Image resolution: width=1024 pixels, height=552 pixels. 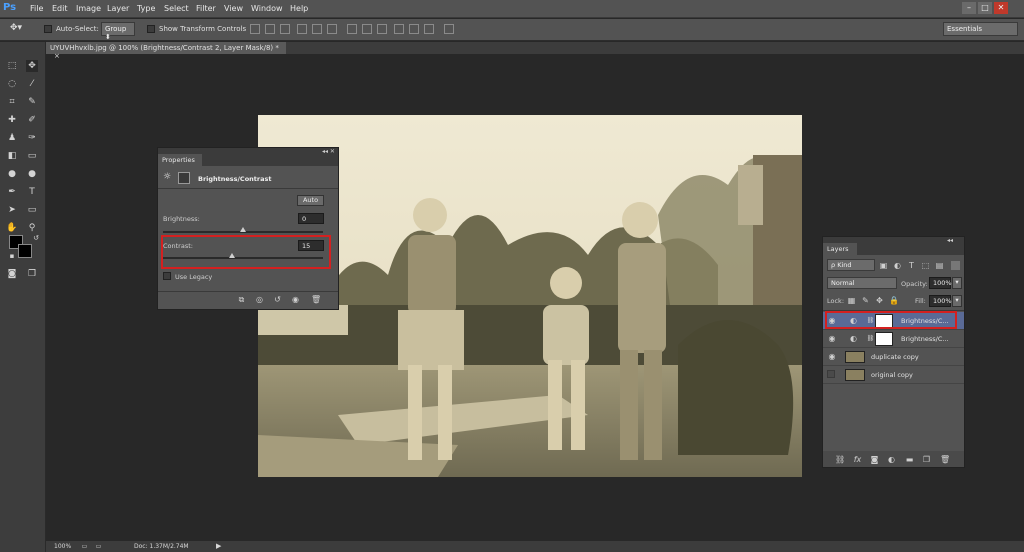 I want to click on menu-view: View, so click(x=233, y=8).